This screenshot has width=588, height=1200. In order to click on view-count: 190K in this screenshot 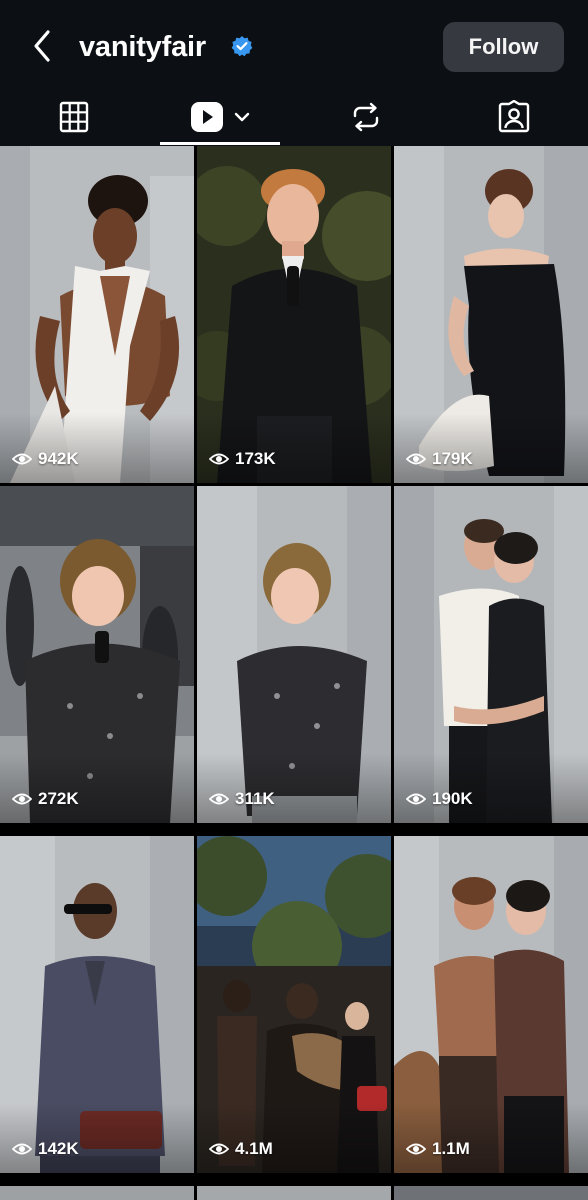, I will do `click(439, 799)`.